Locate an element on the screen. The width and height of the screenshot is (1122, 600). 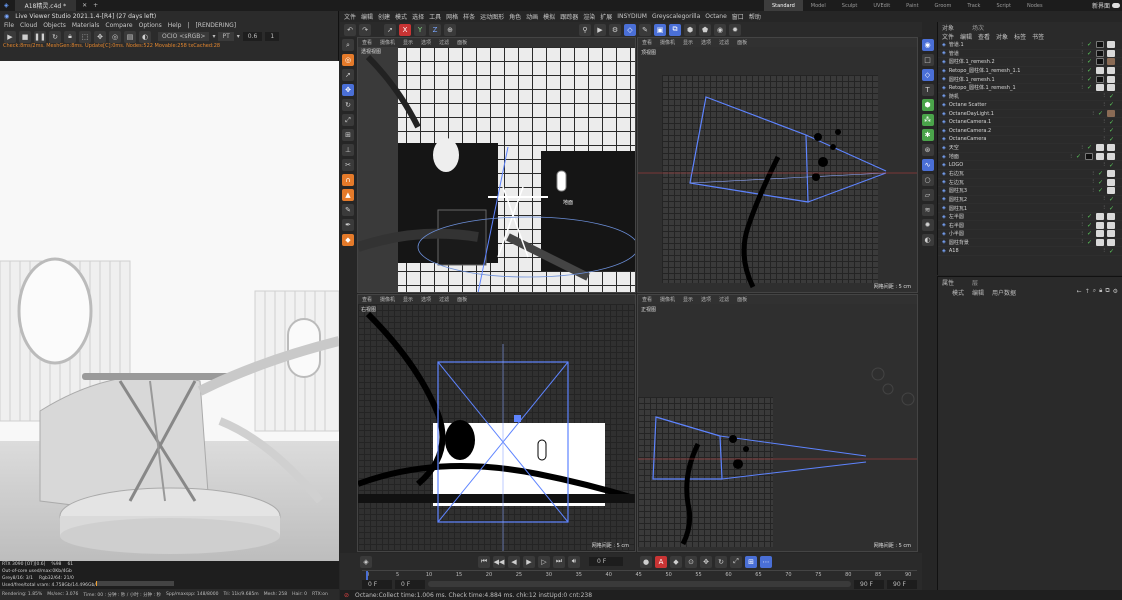
cloner-icon: ⧉ is located at coordinates (675, 29).